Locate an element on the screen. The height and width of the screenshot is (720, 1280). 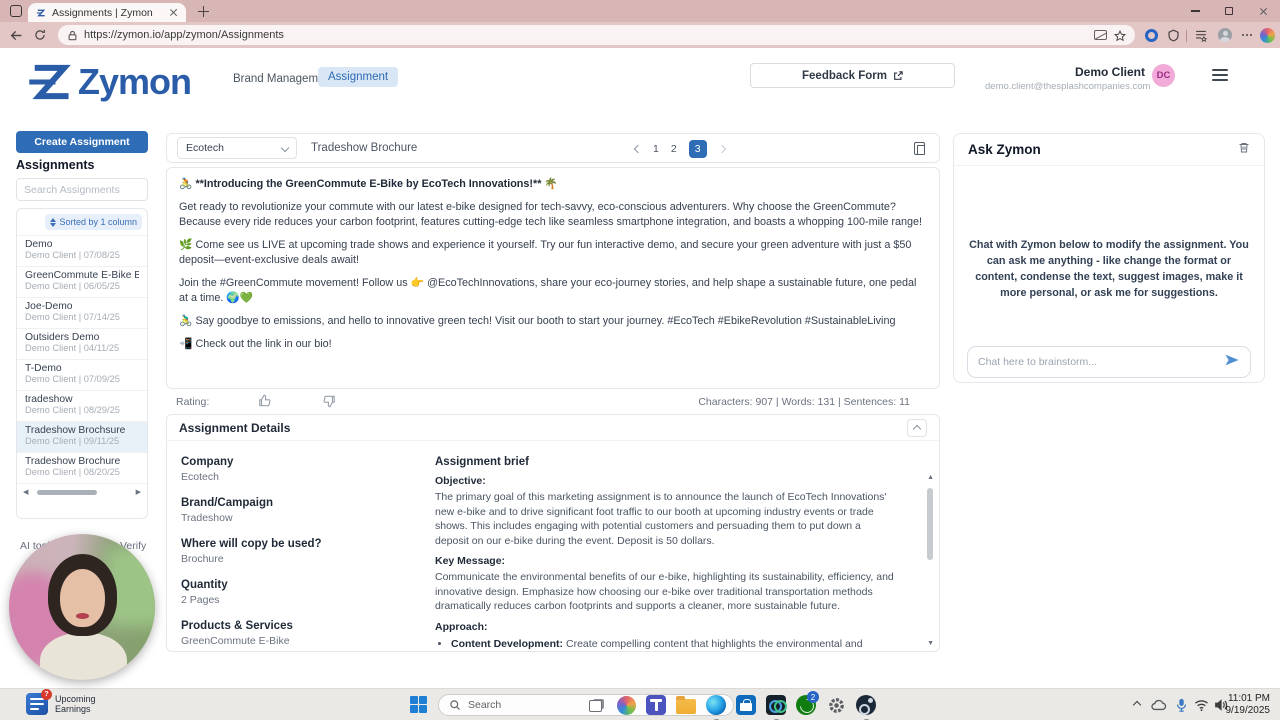
key-message-label: Key Message: is located at coordinates (470, 561).